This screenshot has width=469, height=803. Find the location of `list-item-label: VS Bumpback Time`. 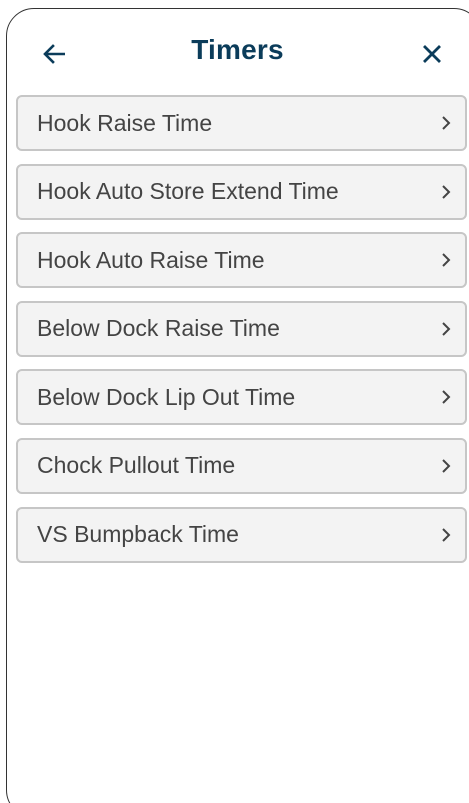

list-item-label: VS Bumpback Time is located at coordinates (138, 534).